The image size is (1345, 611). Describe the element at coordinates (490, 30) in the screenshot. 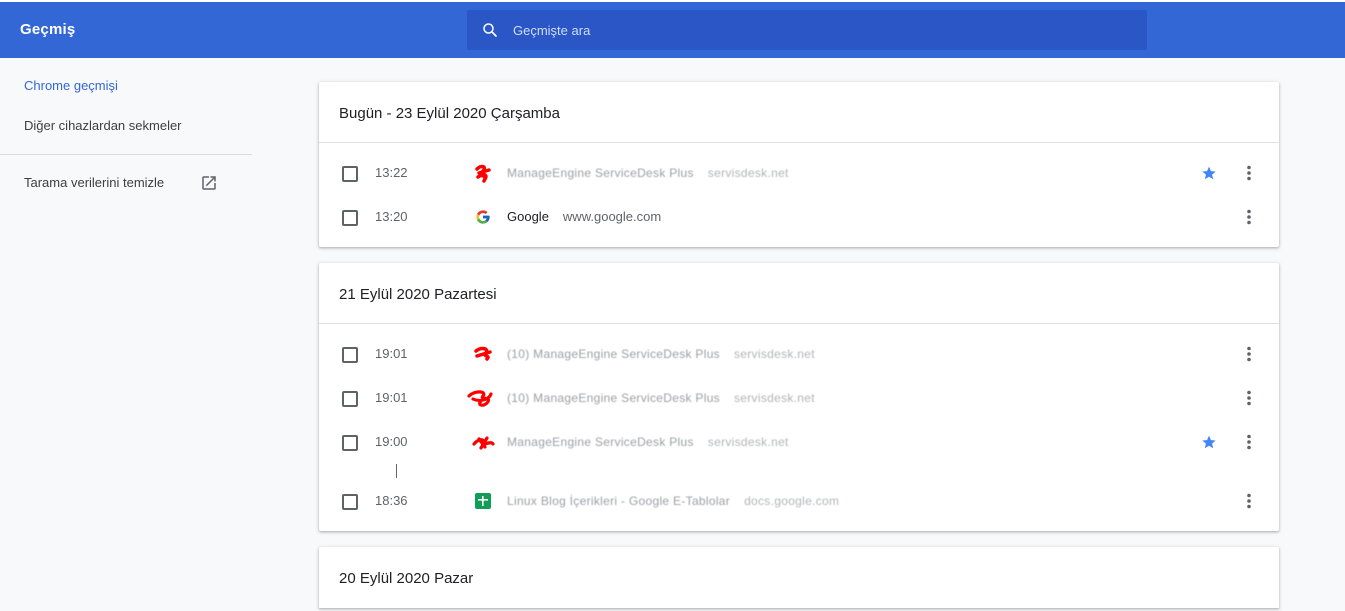

I see `search-icon` at that location.